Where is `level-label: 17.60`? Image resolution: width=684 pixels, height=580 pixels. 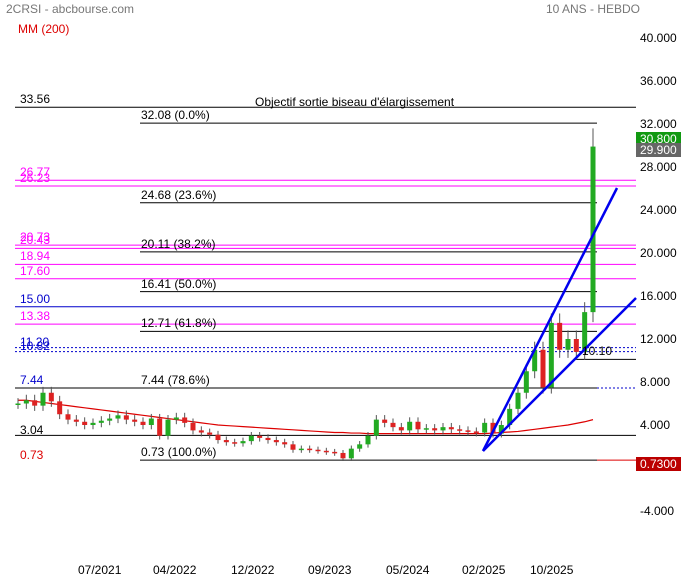 level-label: 17.60 is located at coordinates (35, 270).